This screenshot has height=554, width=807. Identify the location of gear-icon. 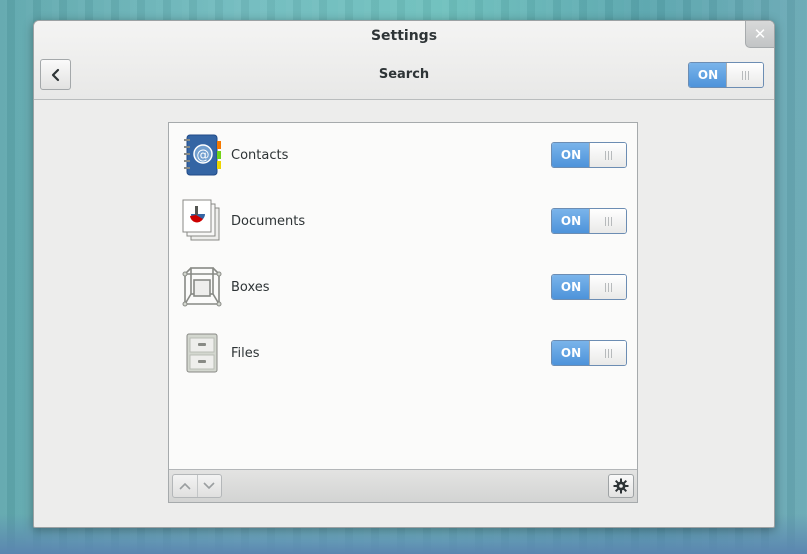
(621, 486).